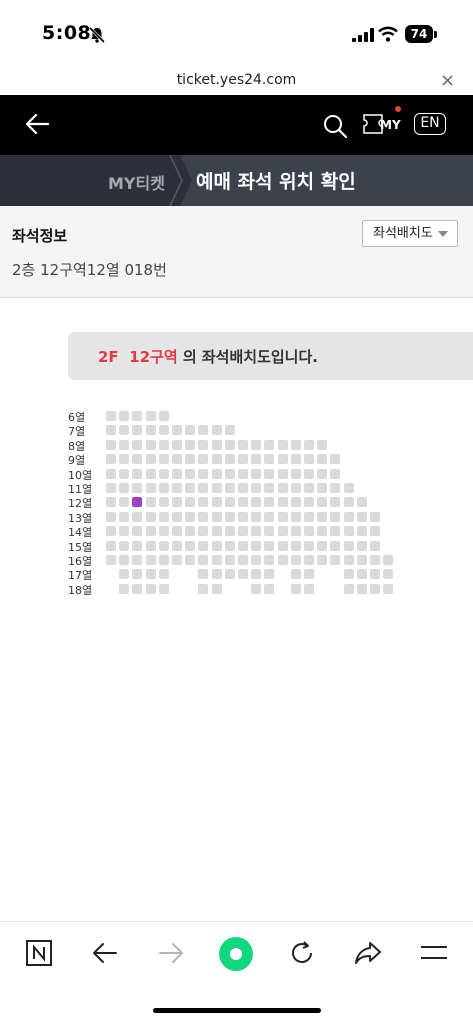 The width and height of the screenshot is (473, 1025). Describe the element at coordinates (302, 953) in the screenshot. I see `refresh-icon` at that location.